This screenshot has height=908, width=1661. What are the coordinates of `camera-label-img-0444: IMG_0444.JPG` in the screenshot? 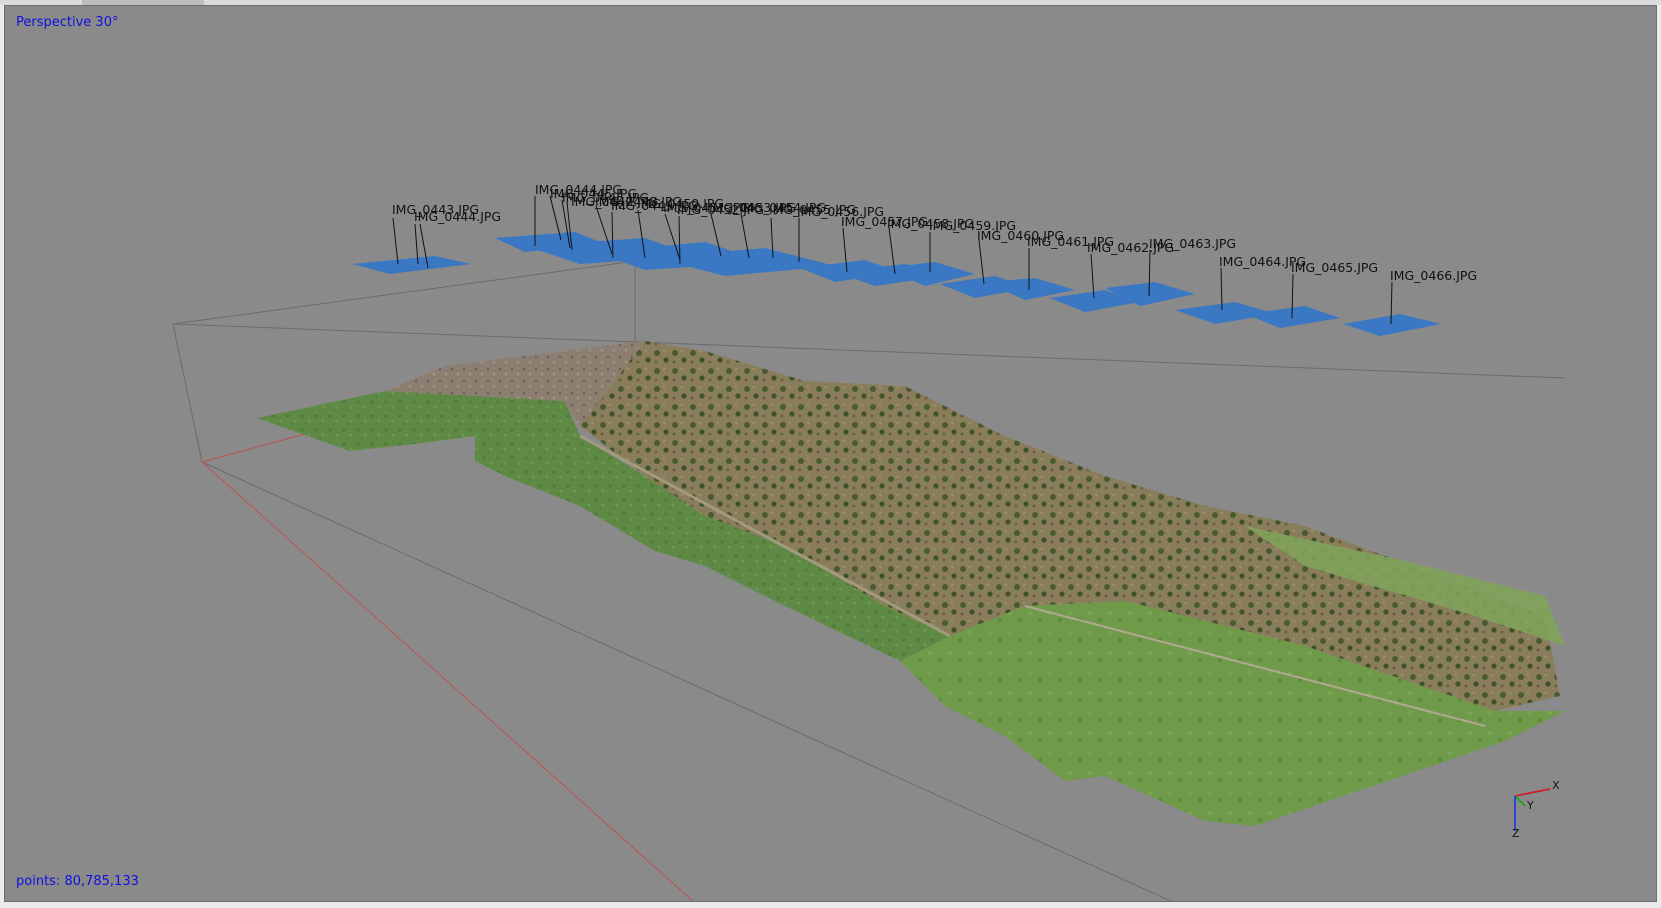 It's located at (457, 216).